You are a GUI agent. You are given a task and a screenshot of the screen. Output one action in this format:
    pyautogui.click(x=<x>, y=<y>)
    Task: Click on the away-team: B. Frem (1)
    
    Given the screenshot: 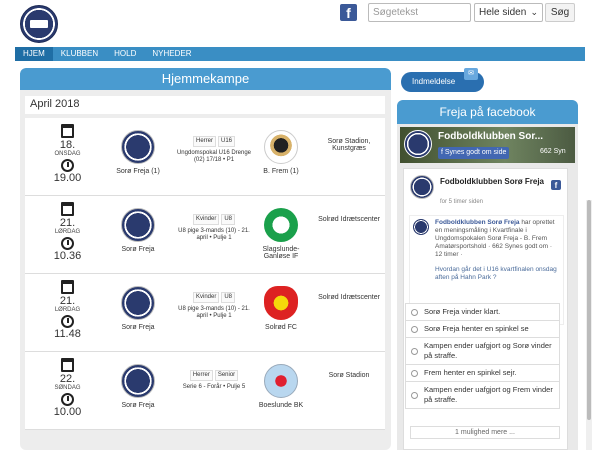 What is the action you would take?
    pyautogui.click(x=281, y=152)
    